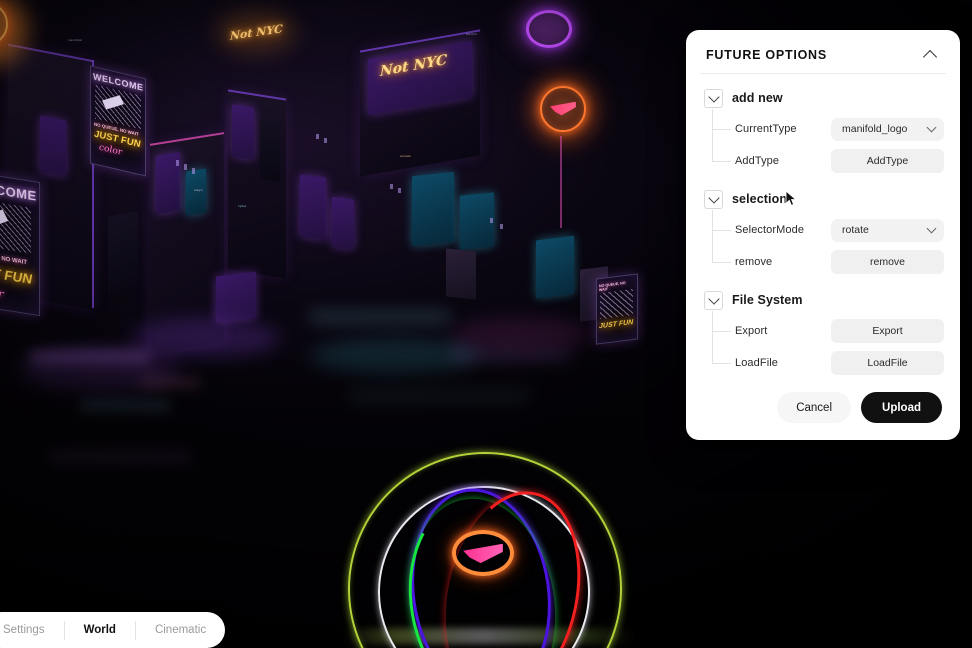 Image resolution: width=972 pixels, height=648 pixels. I want to click on panel-header: FUTURE OPTIONS, so click(823, 51).